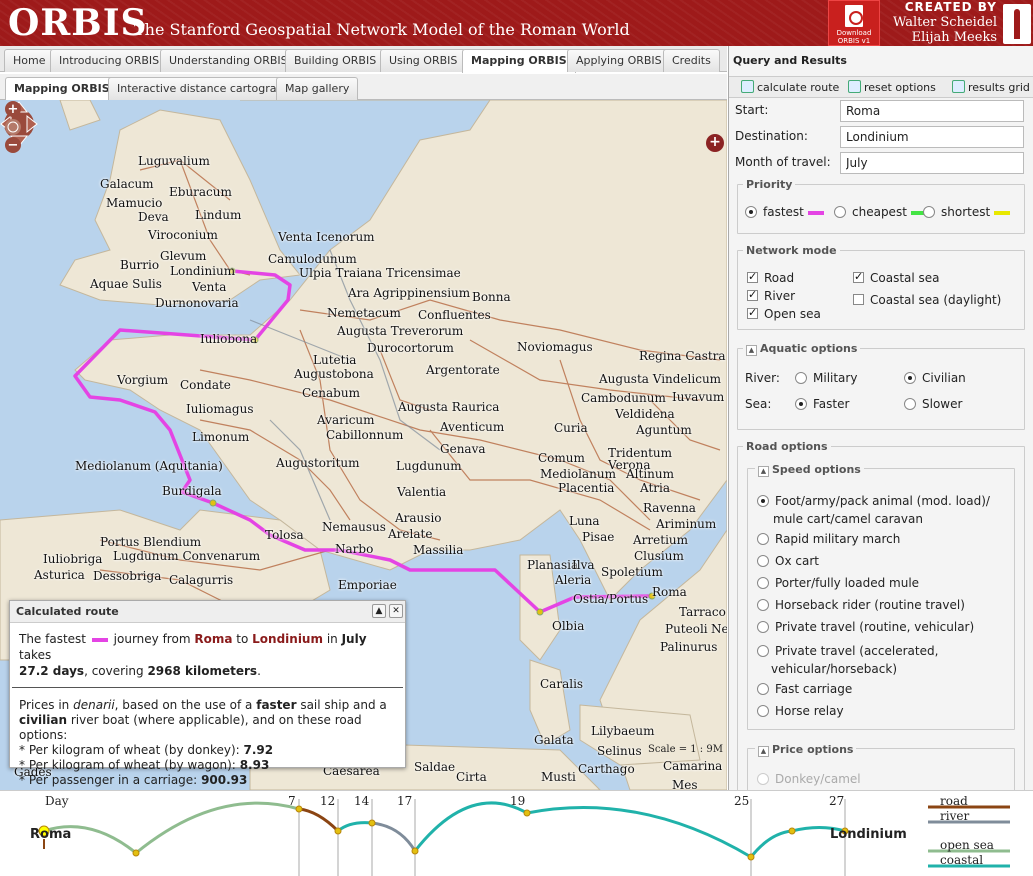  What do you see at coordinates (806, 750) in the screenshot?
I see `price-legend: ▲ Price options` at bounding box center [806, 750].